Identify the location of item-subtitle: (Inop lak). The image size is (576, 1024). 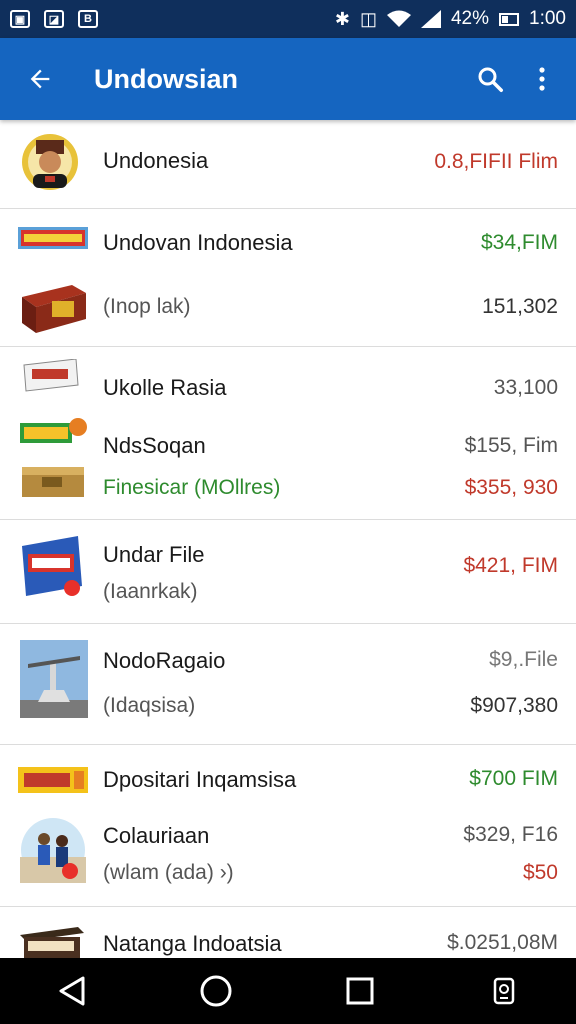
(147, 306).